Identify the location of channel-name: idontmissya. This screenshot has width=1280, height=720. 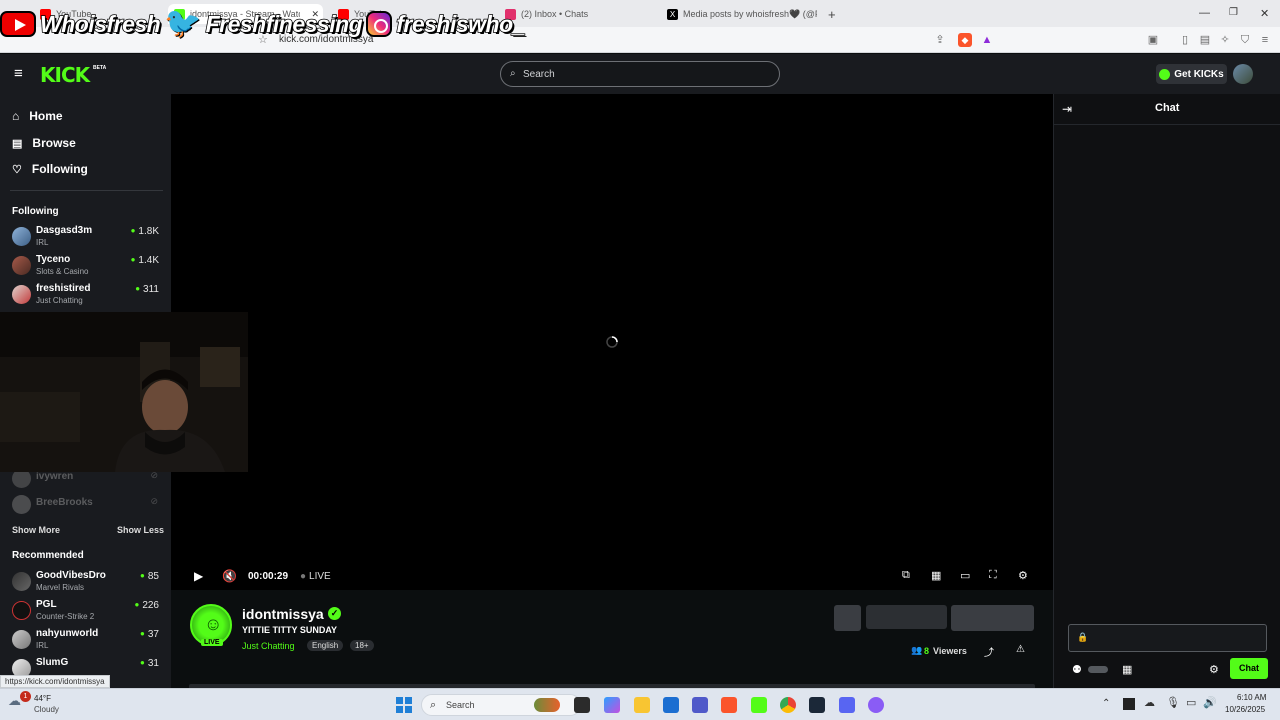
(283, 614).